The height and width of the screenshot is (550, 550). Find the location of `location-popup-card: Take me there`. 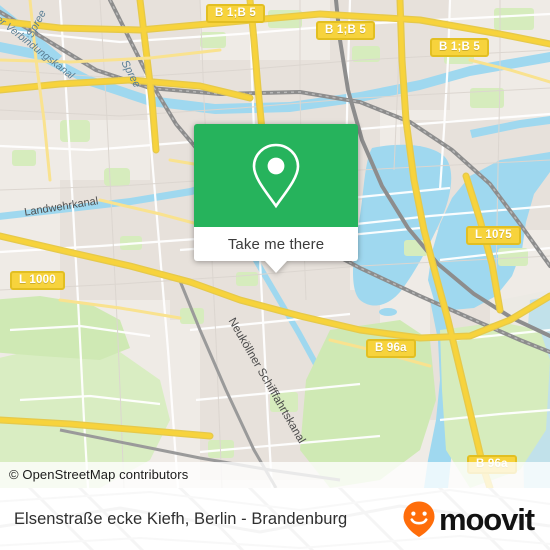

location-popup-card: Take me there is located at coordinates (276, 198).